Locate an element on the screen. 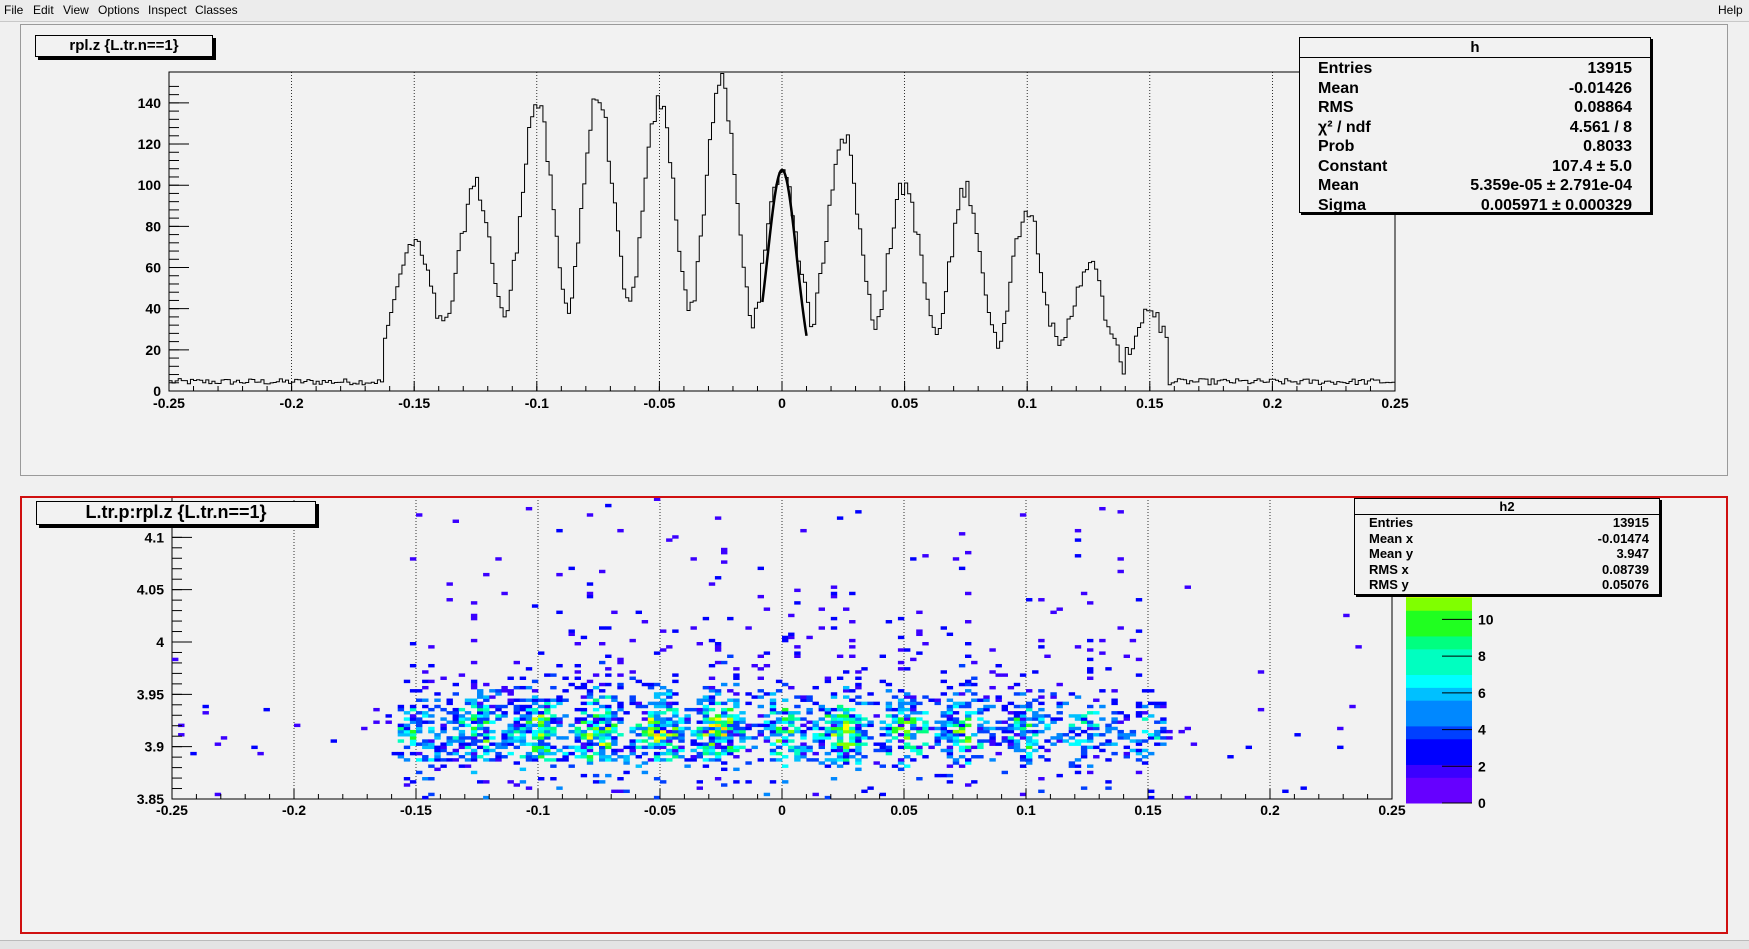 Image resolution: width=1749 pixels, height=949 pixels. menu-file: File is located at coordinates (13, 10).